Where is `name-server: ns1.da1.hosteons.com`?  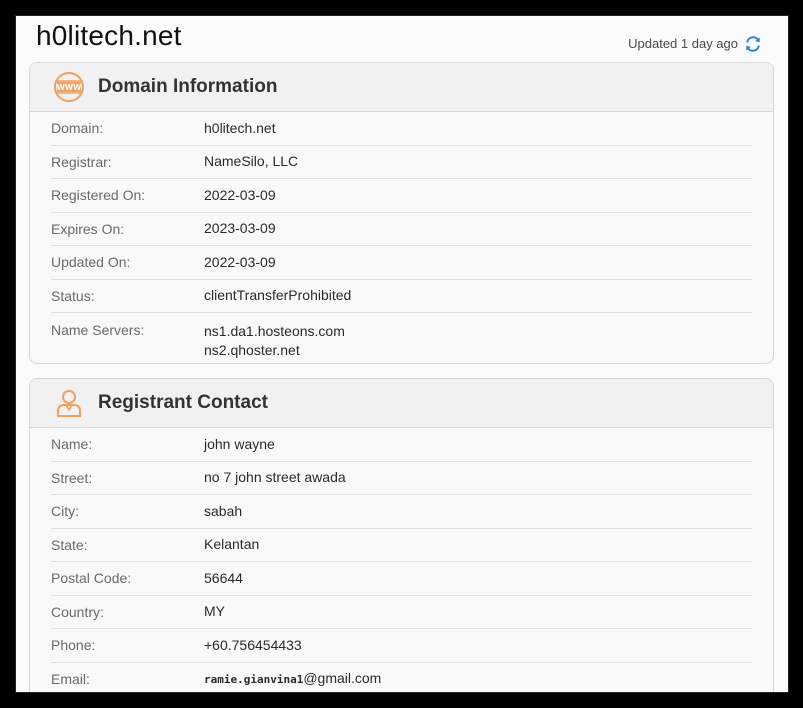
name-server: ns1.da1.hosteons.com is located at coordinates (274, 331).